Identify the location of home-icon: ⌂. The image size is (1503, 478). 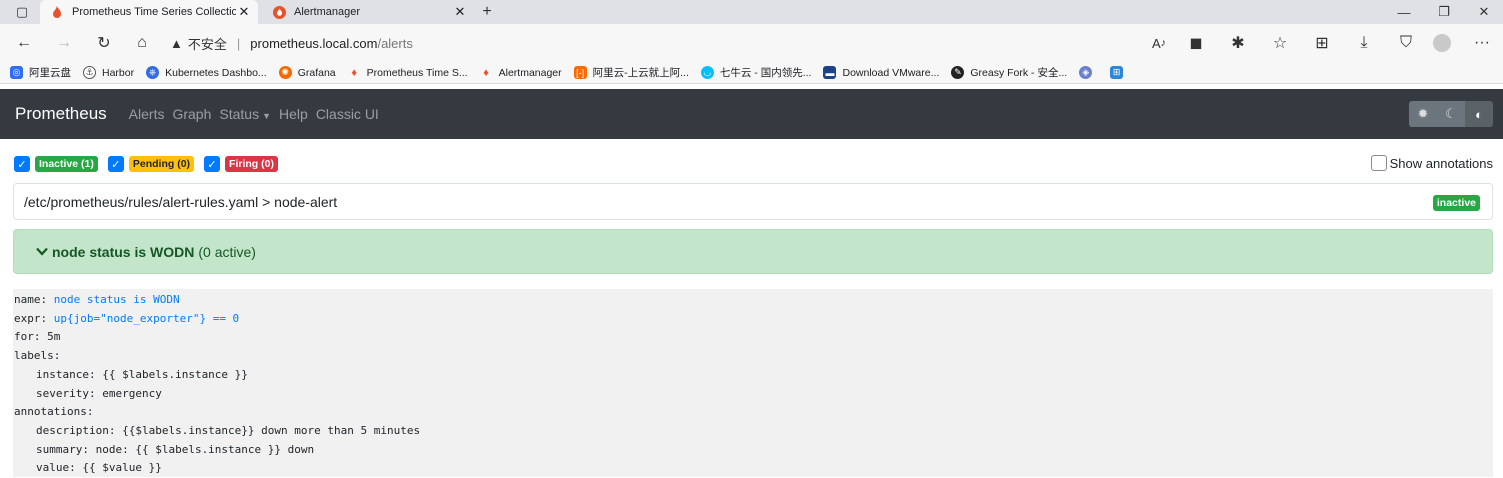
(142, 43).